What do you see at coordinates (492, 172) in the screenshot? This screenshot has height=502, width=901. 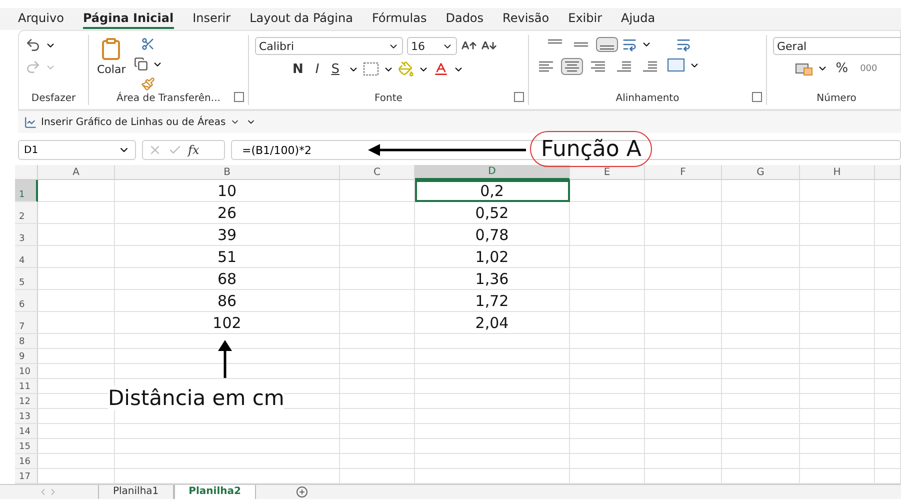 I see `column-header: D` at bounding box center [492, 172].